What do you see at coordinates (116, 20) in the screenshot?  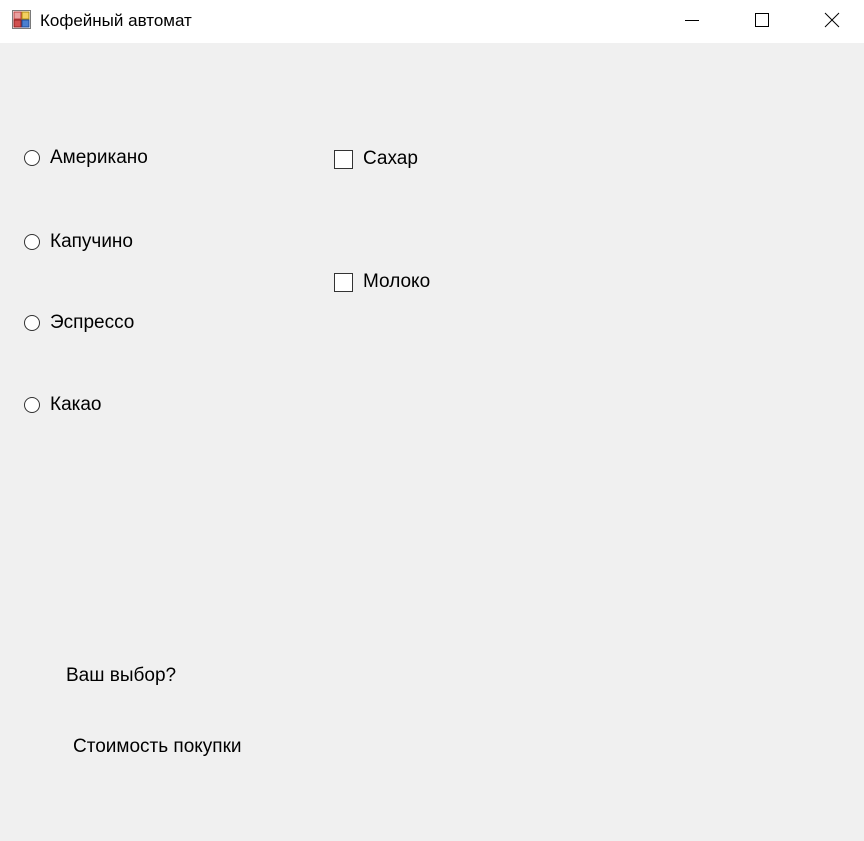 I see `window-title: Кофейный автомат` at bounding box center [116, 20].